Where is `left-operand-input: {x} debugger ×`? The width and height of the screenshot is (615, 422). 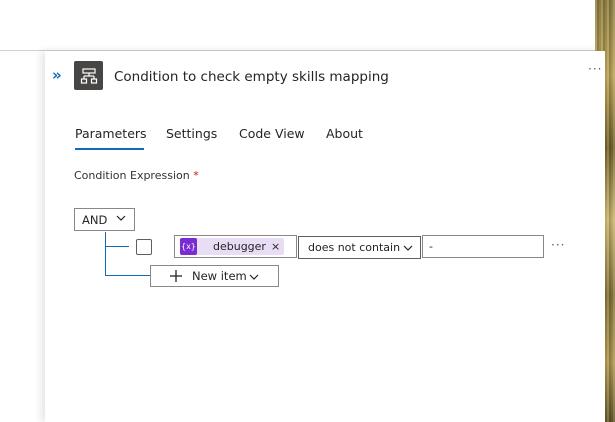 left-operand-input: {x} debugger × is located at coordinates (235, 246).